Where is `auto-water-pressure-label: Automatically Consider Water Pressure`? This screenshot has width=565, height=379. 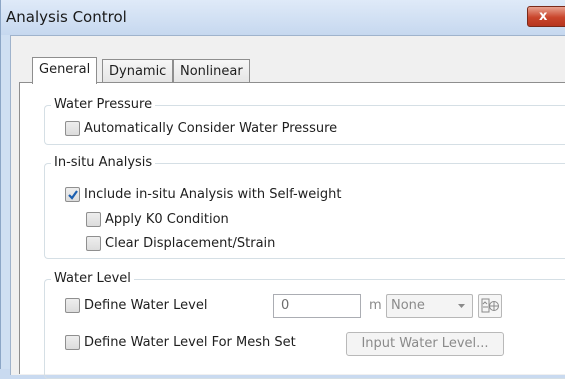 auto-water-pressure-label: Automatically Consider Water Pressure is located at coordinates (211, 128).